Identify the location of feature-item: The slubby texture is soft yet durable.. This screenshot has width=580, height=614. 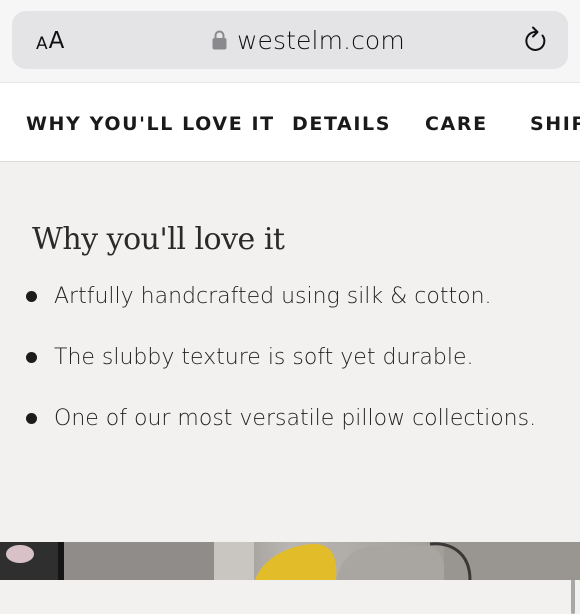
(296, 357).